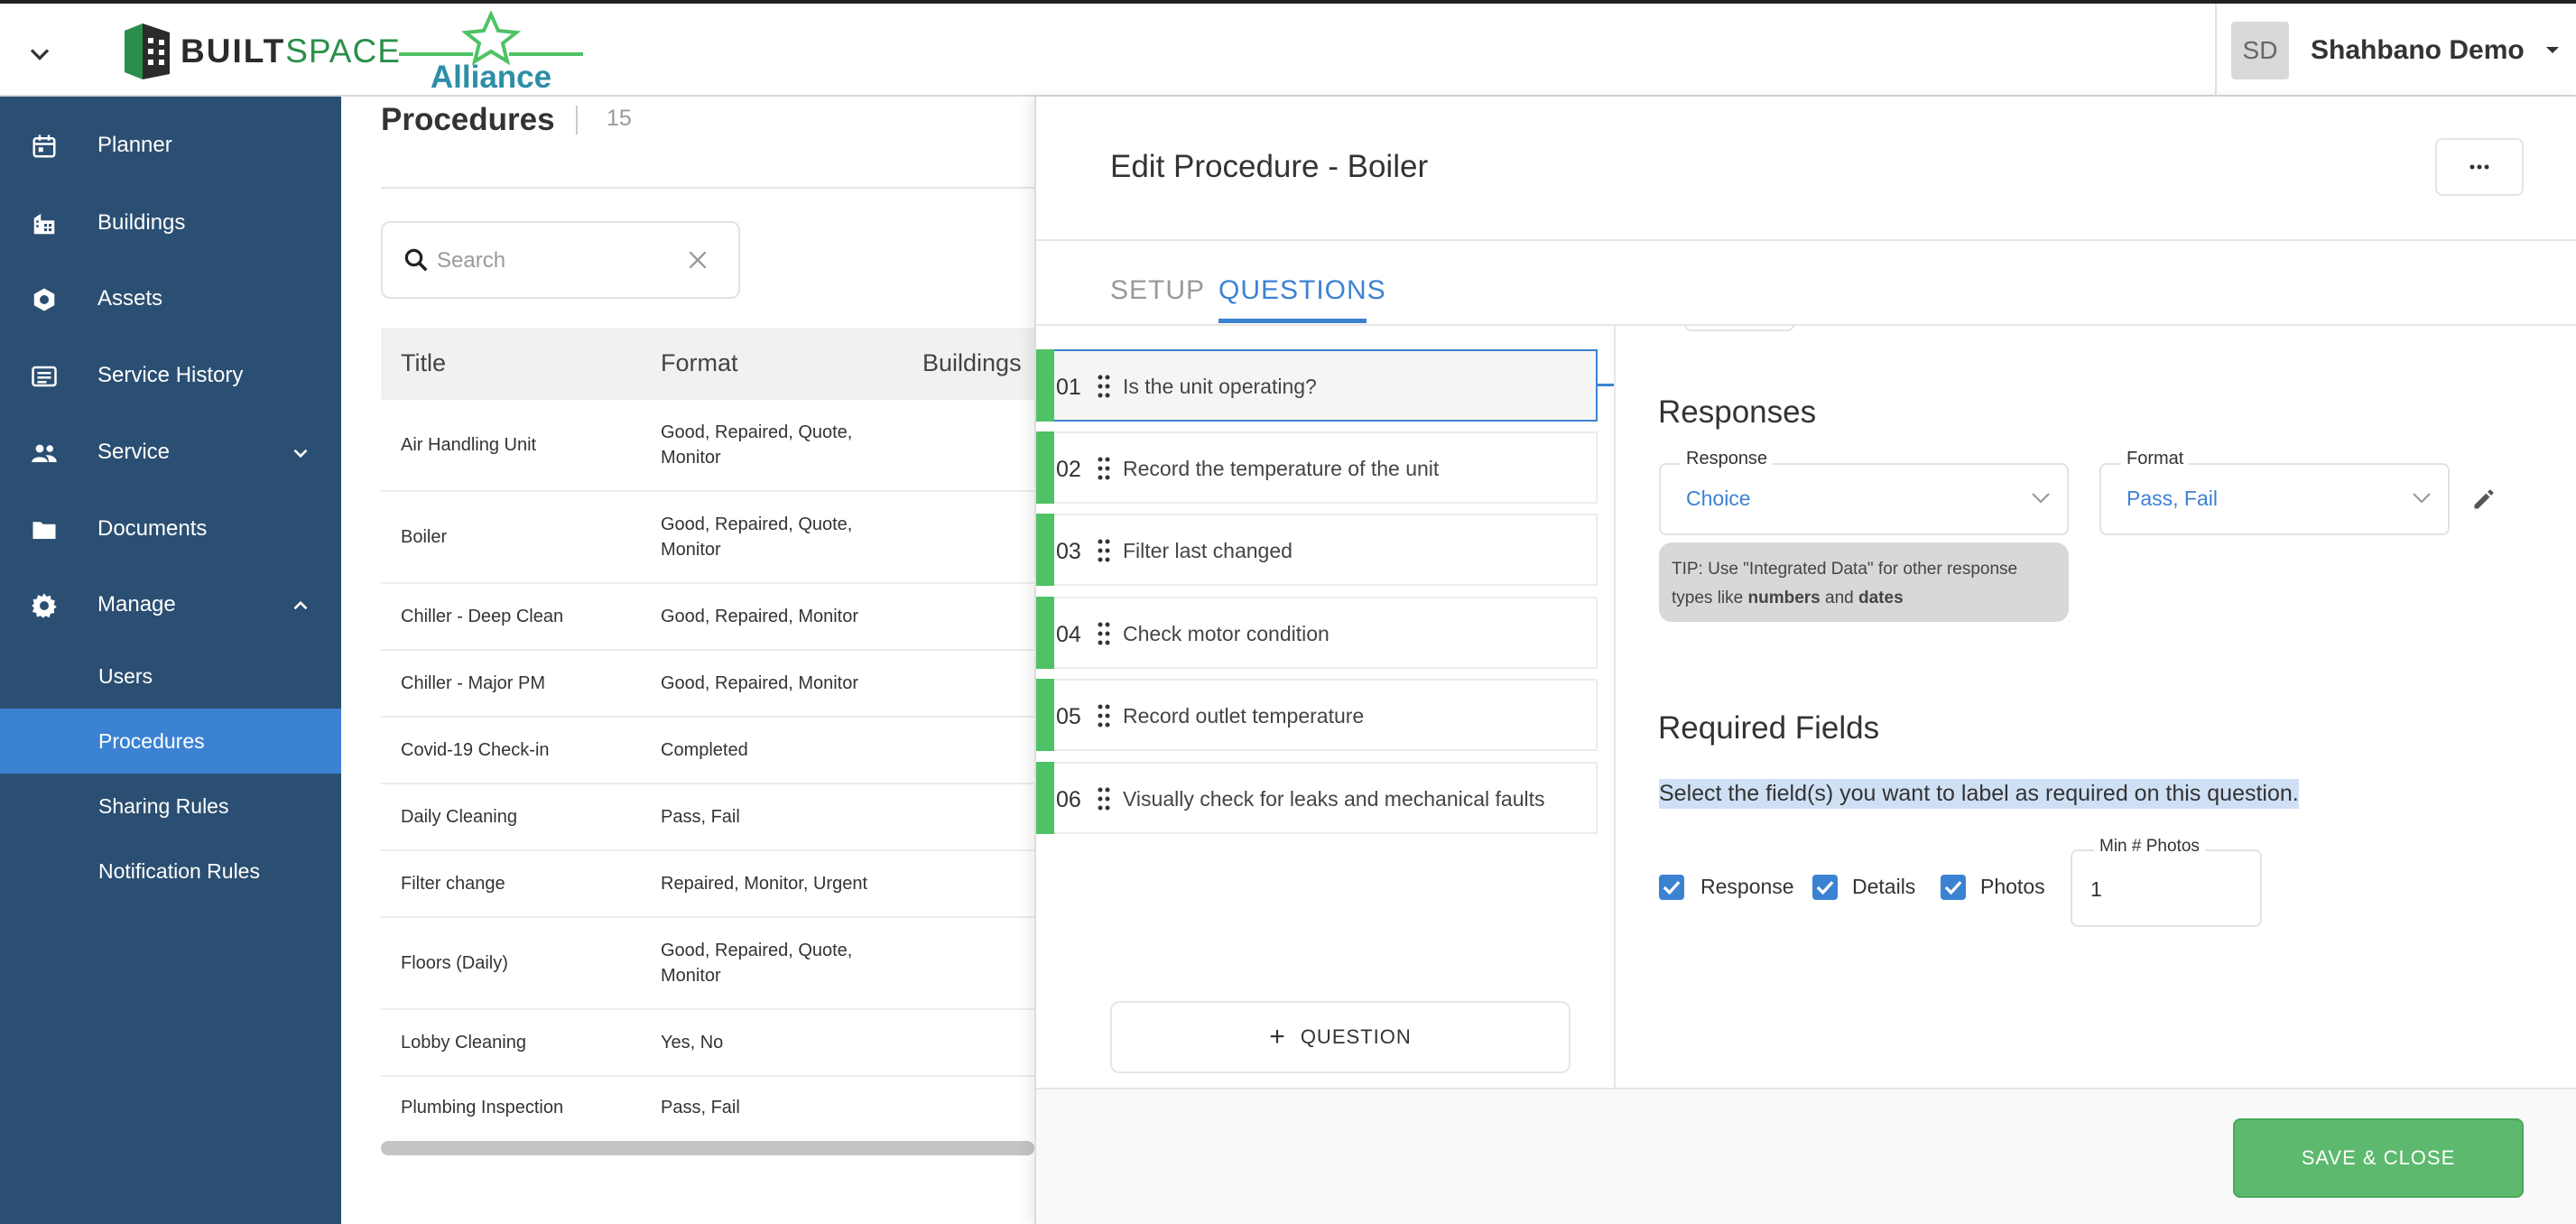  What do you see at coordinates (171, 298) in the screenshot?
I see `sidebar-item-assets: Assets` at bounding box center [171, 298].